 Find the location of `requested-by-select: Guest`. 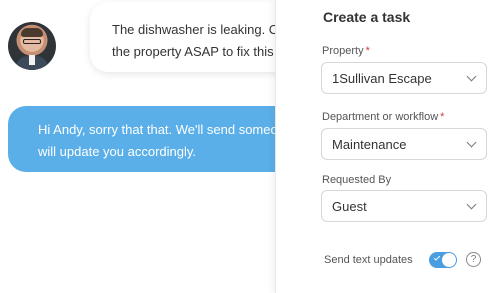

requested-by-select: Guest is located at coordinates (404, 206).